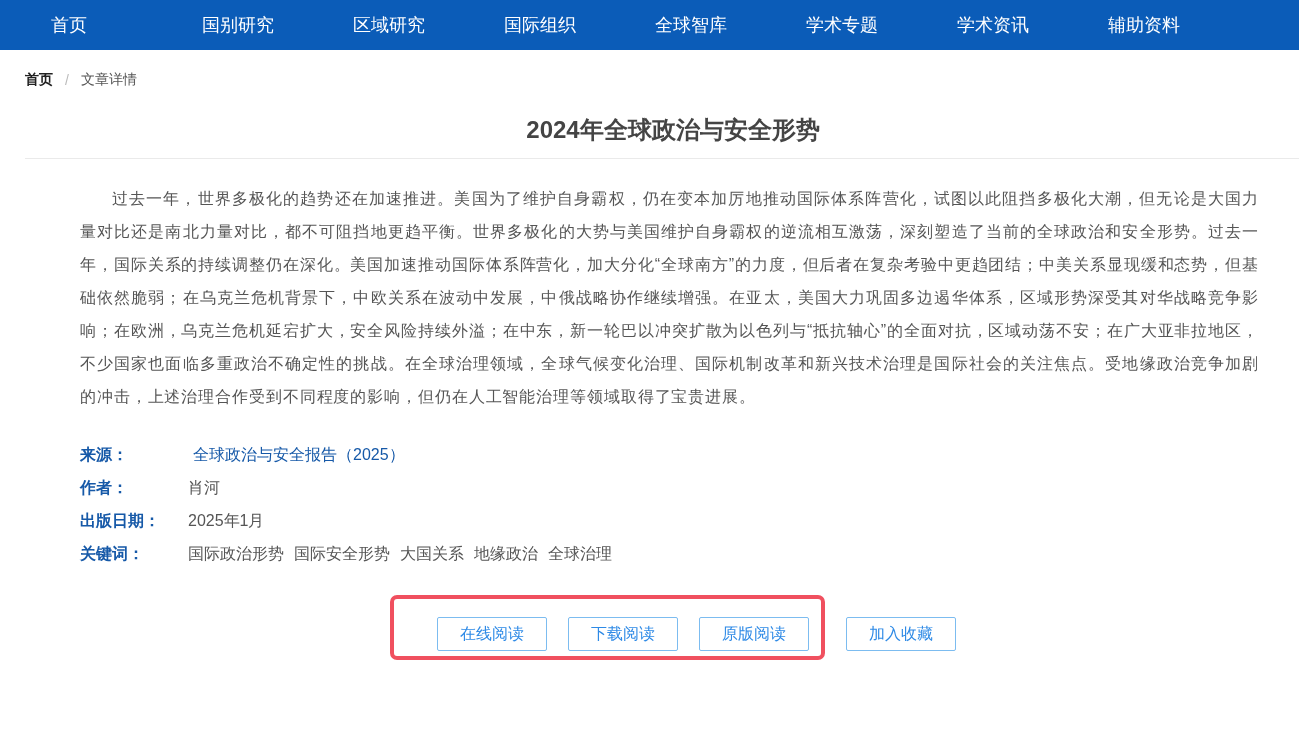  I want to click on nav-item: 首页, so click(126, 25).